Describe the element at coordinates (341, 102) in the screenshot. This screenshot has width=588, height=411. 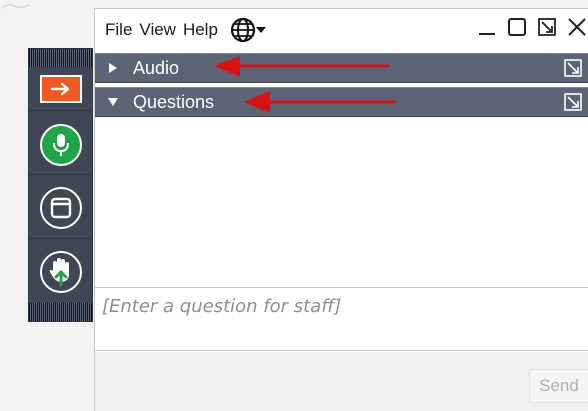
I see `questions-panel-header: Questions` at that location.